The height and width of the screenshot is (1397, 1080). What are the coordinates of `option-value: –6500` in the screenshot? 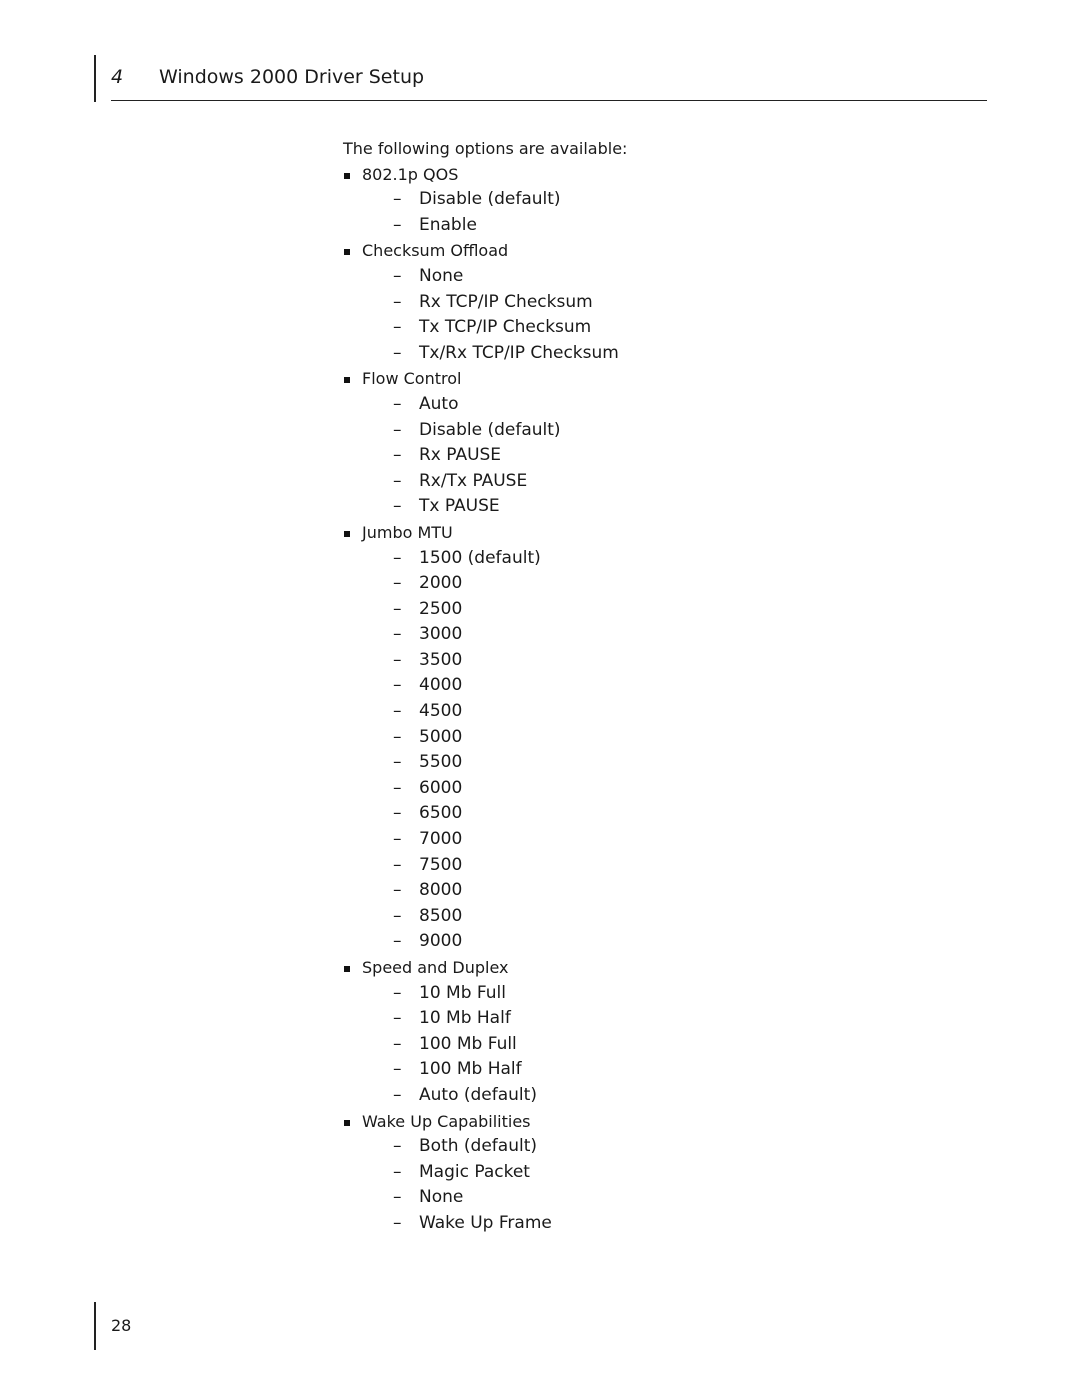 It's located at (485, 814).